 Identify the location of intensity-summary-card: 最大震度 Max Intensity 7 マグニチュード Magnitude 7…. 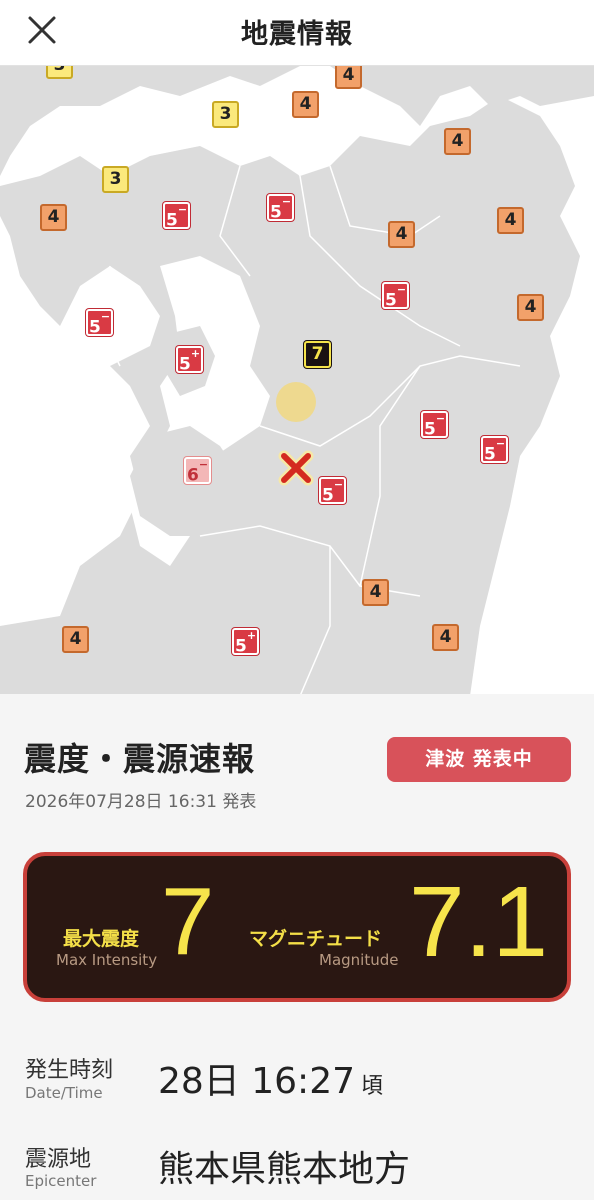
(297, 927).